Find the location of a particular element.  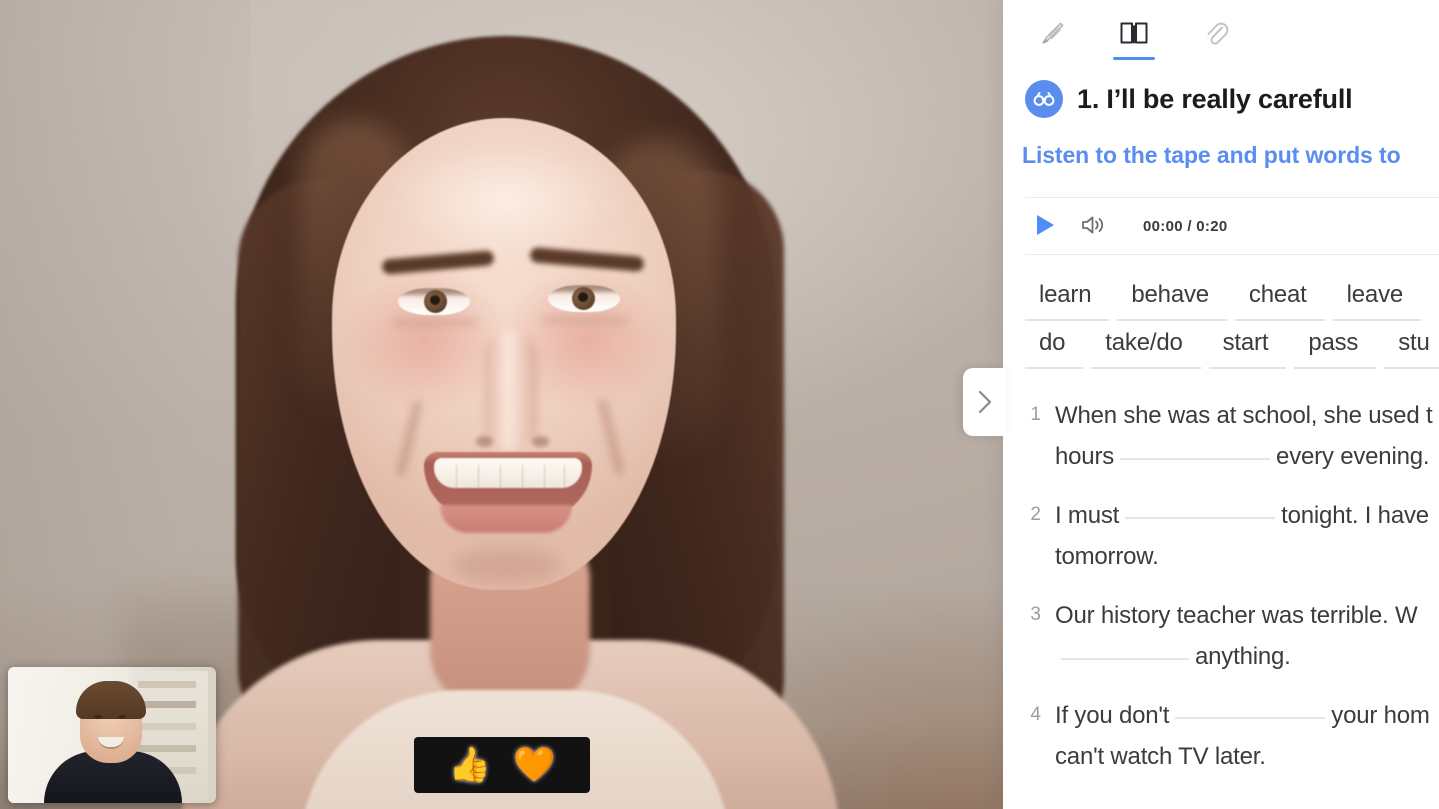

pen-icon is located at coordinates (1052, 34).